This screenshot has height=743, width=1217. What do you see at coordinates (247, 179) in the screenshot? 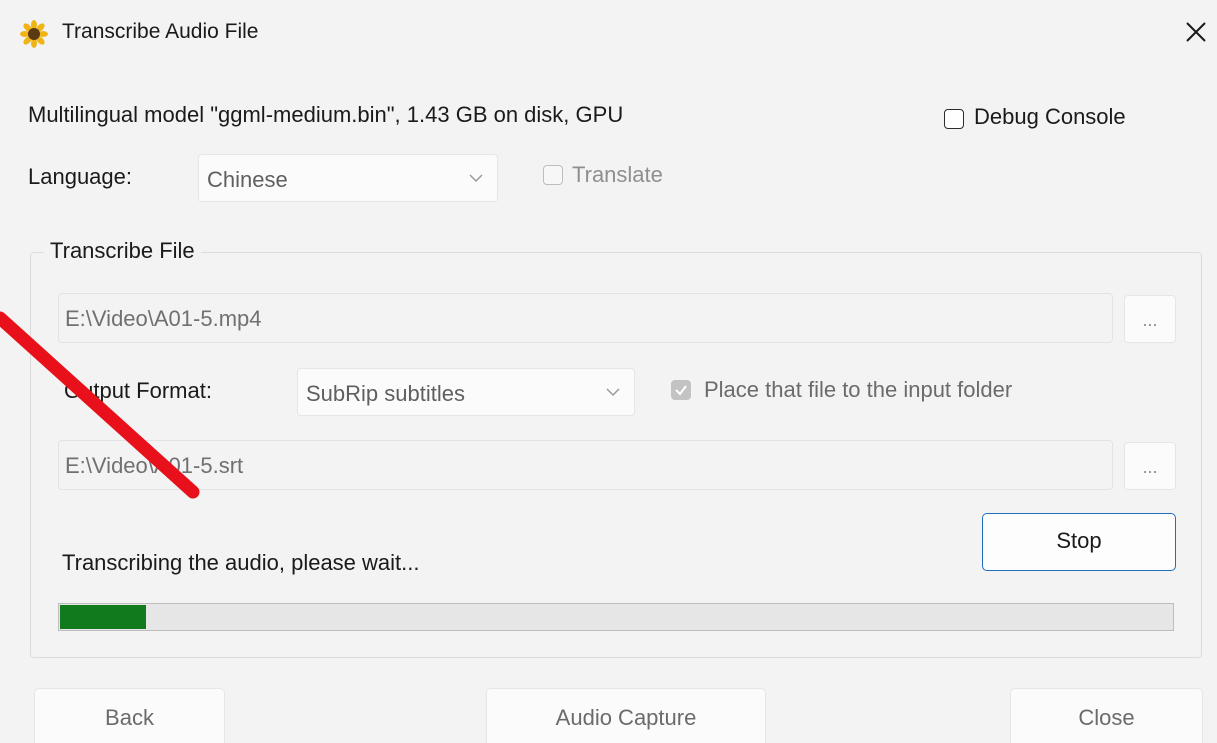
I see `language-selected-value: Chinese` at bounding box center [247, 179].